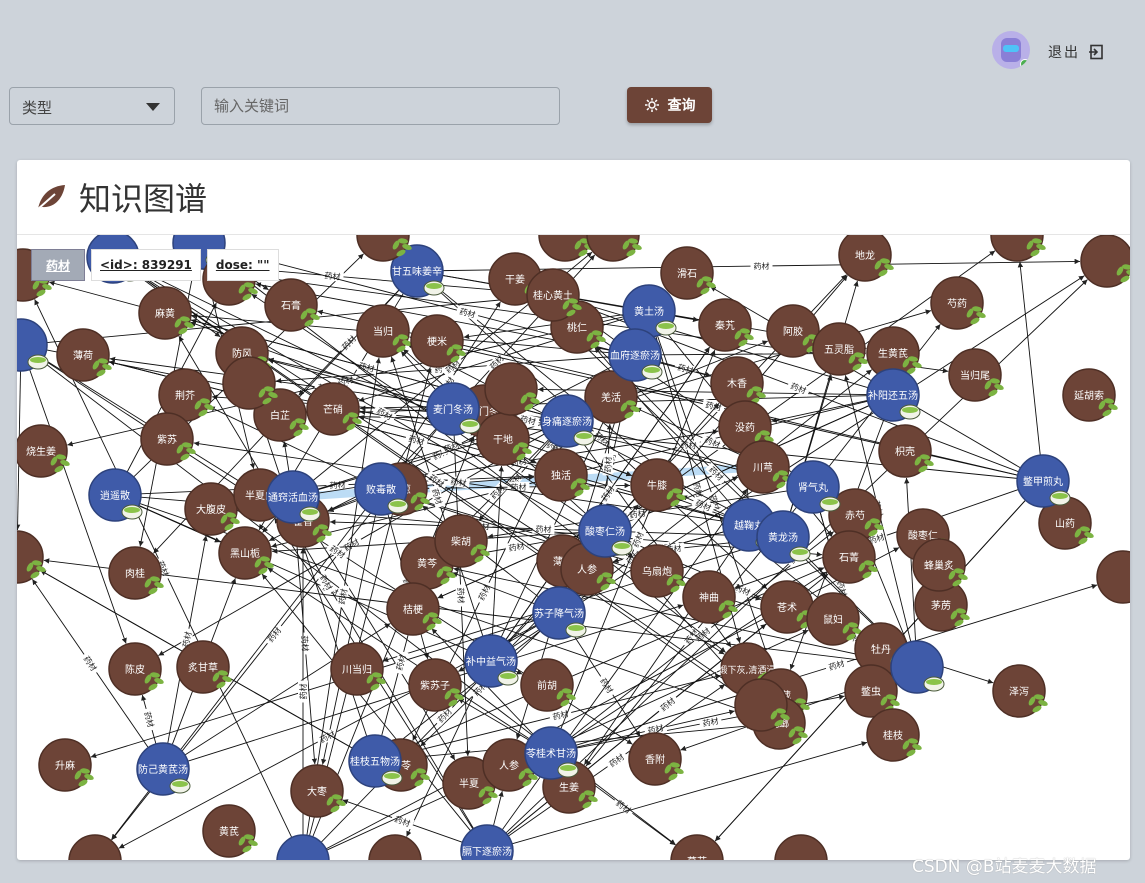 The height and width of the screenshot is (883, 1145). What do you see at coordinates (292, 305) in the screenshot?
I see `herb-node: 石膏` at bounding box center [292, 305].